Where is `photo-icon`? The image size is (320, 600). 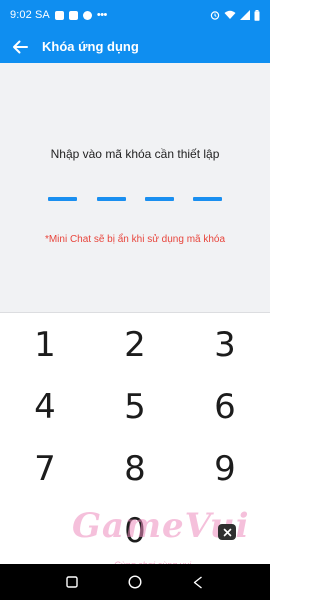 photo-icon is located at coordinates (59, 15).